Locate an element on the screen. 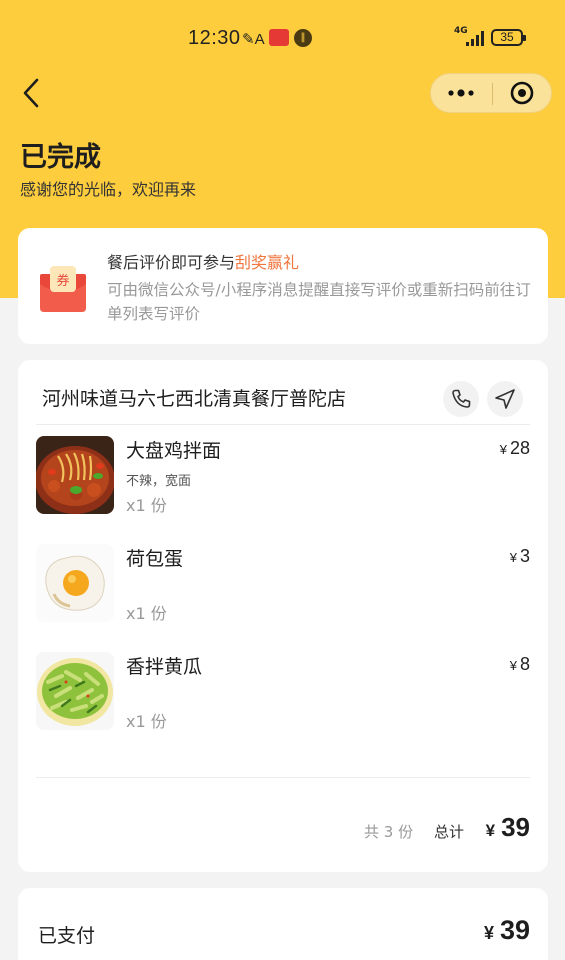 The width and height of the screenshot is (565, 960). status-bar: 12:30 ✎A ‖ 4G 35 is located at coordinates (282, 38).